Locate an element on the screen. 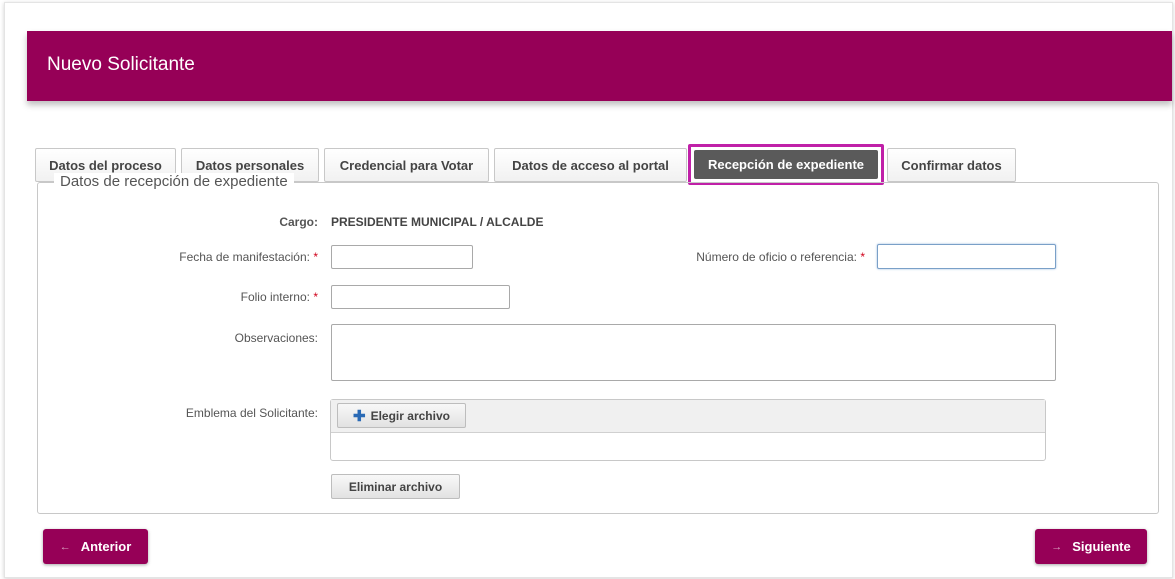 The image size is (1175, 579). next-button: → Siguiente is located at coordinates (1091, 546).